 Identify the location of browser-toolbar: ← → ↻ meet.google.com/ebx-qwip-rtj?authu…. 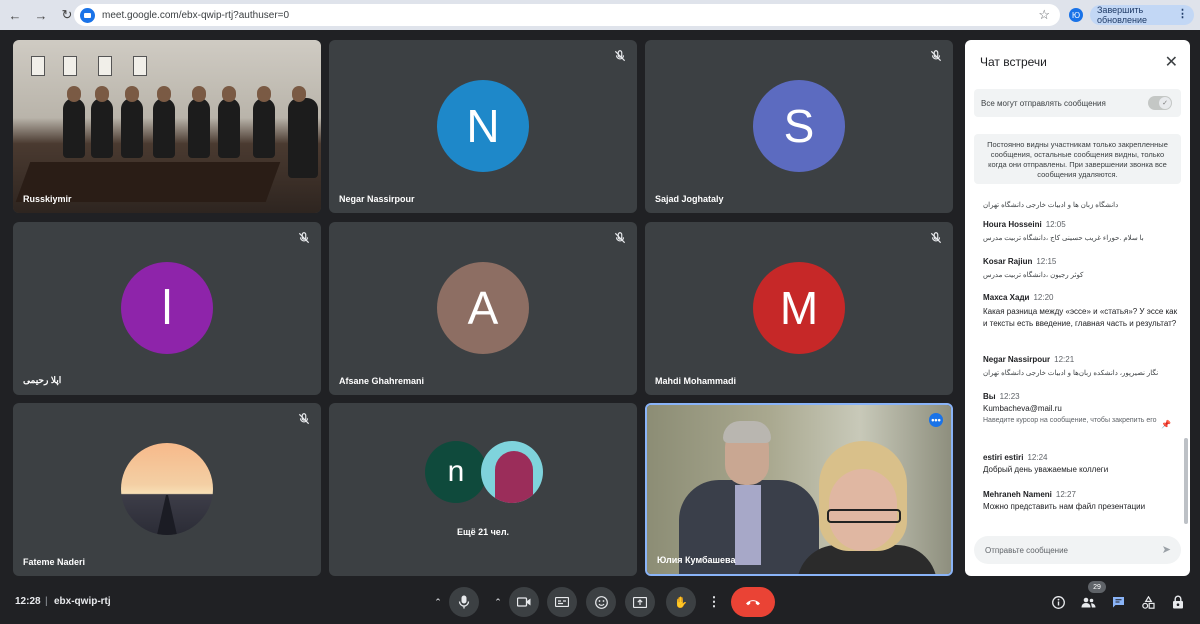
(600, 15).